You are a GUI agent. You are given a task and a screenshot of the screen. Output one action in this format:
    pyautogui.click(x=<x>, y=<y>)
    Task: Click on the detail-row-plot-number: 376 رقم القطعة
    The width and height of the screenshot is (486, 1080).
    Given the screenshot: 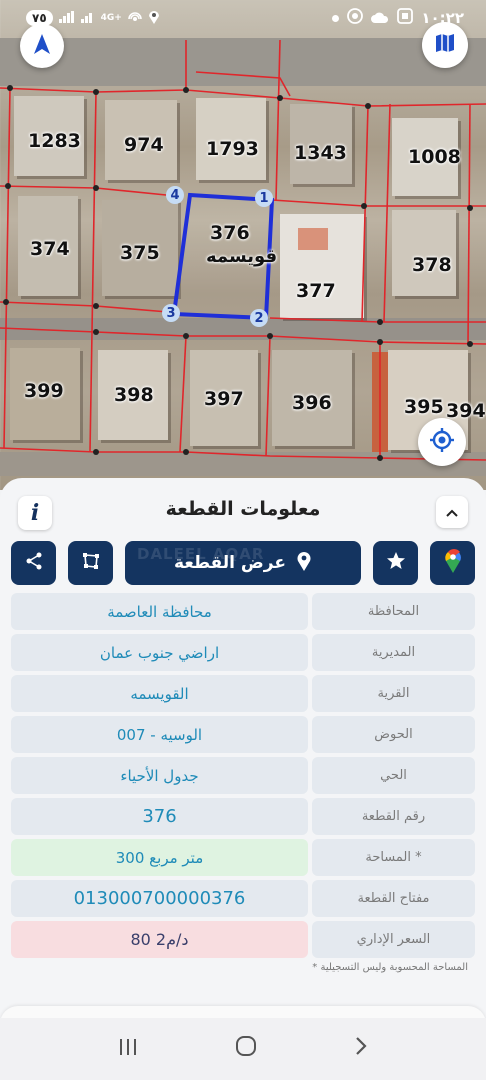 What is the action you would take?
    pyautogui.click(x=243, y=816)
    